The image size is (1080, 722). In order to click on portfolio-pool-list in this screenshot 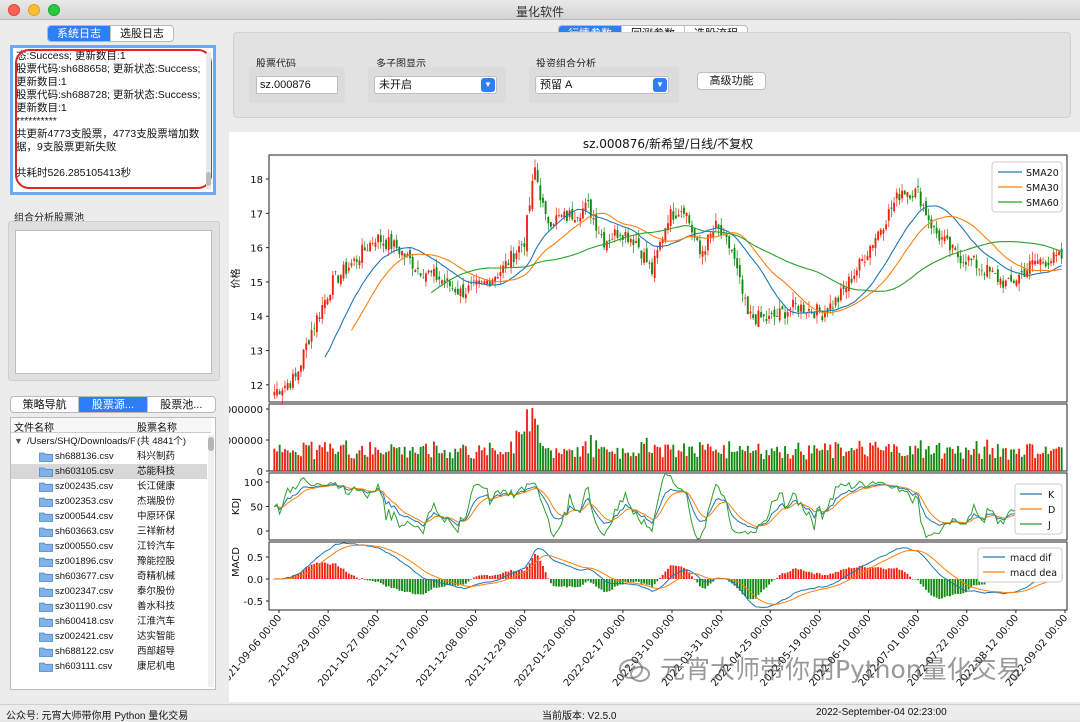, I will do `click(113, 302)`.